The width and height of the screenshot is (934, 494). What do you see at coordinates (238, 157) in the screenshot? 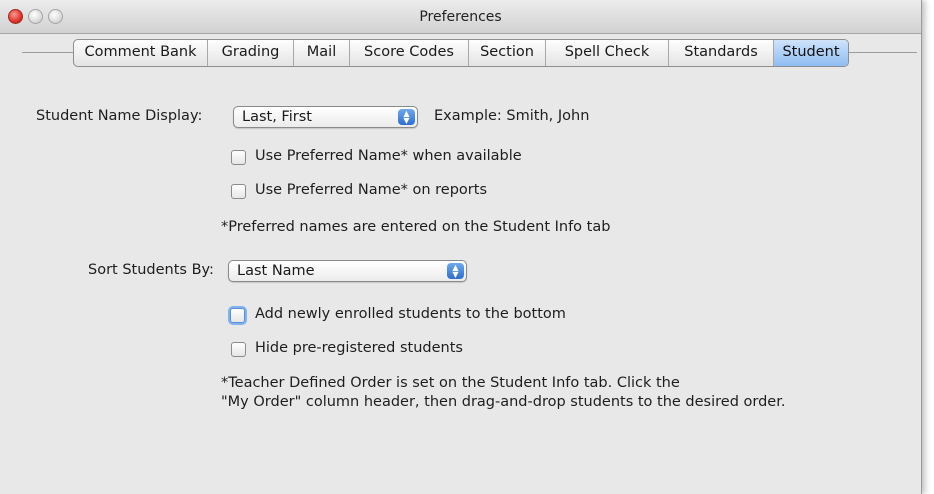
I see `use-preferred-available-checkbox` at bounding box center [238, 157].